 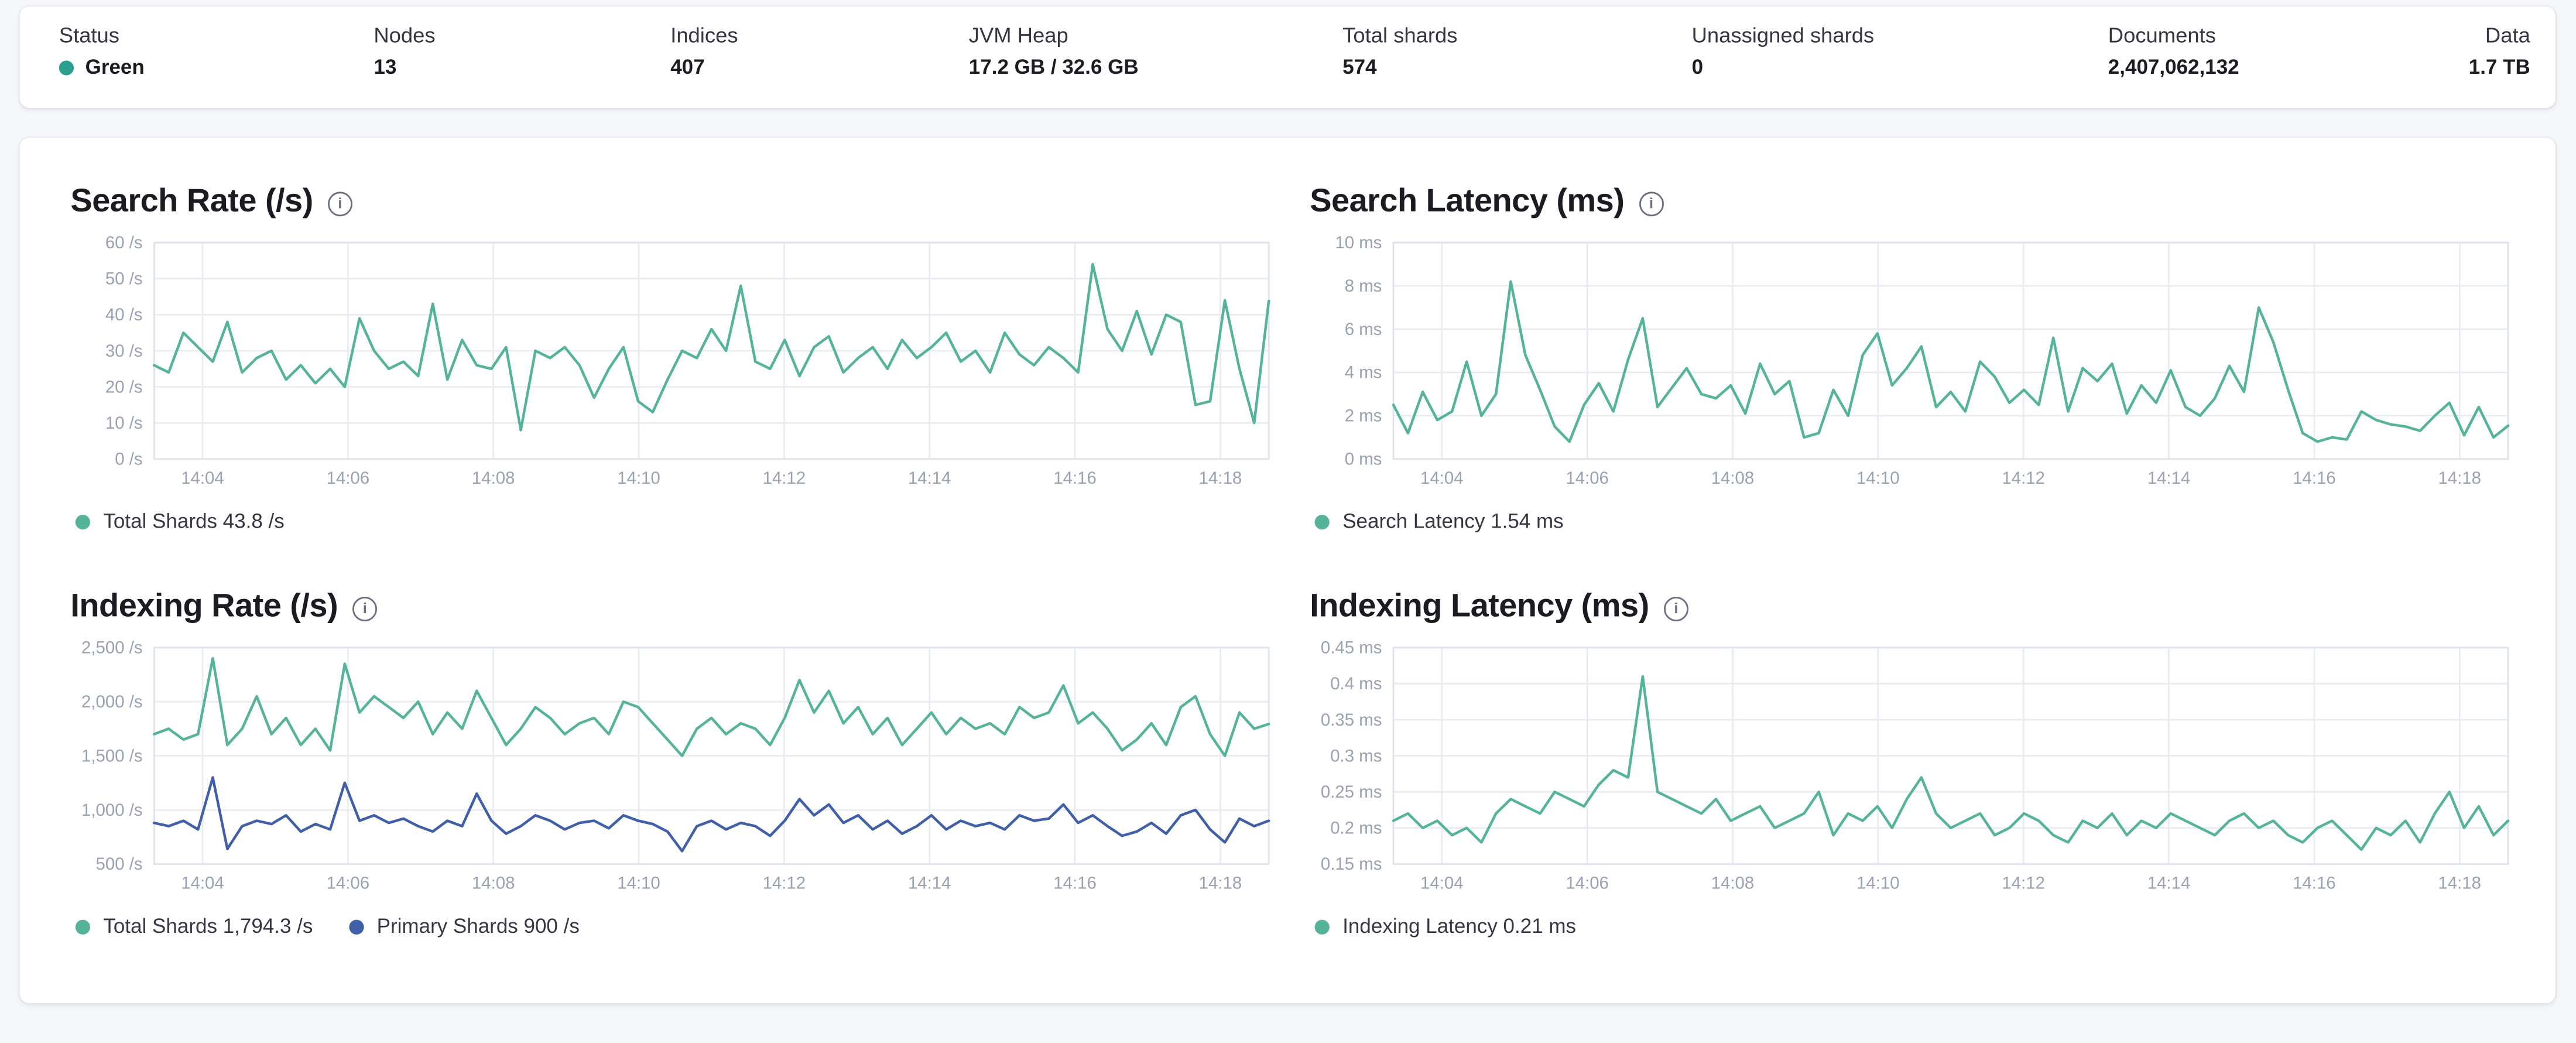 What do you see at coordinates (2499, 67) in the screenshot?
I see `stat-data-size-value: 1.7 TB` at bounding box center [2499, 67].